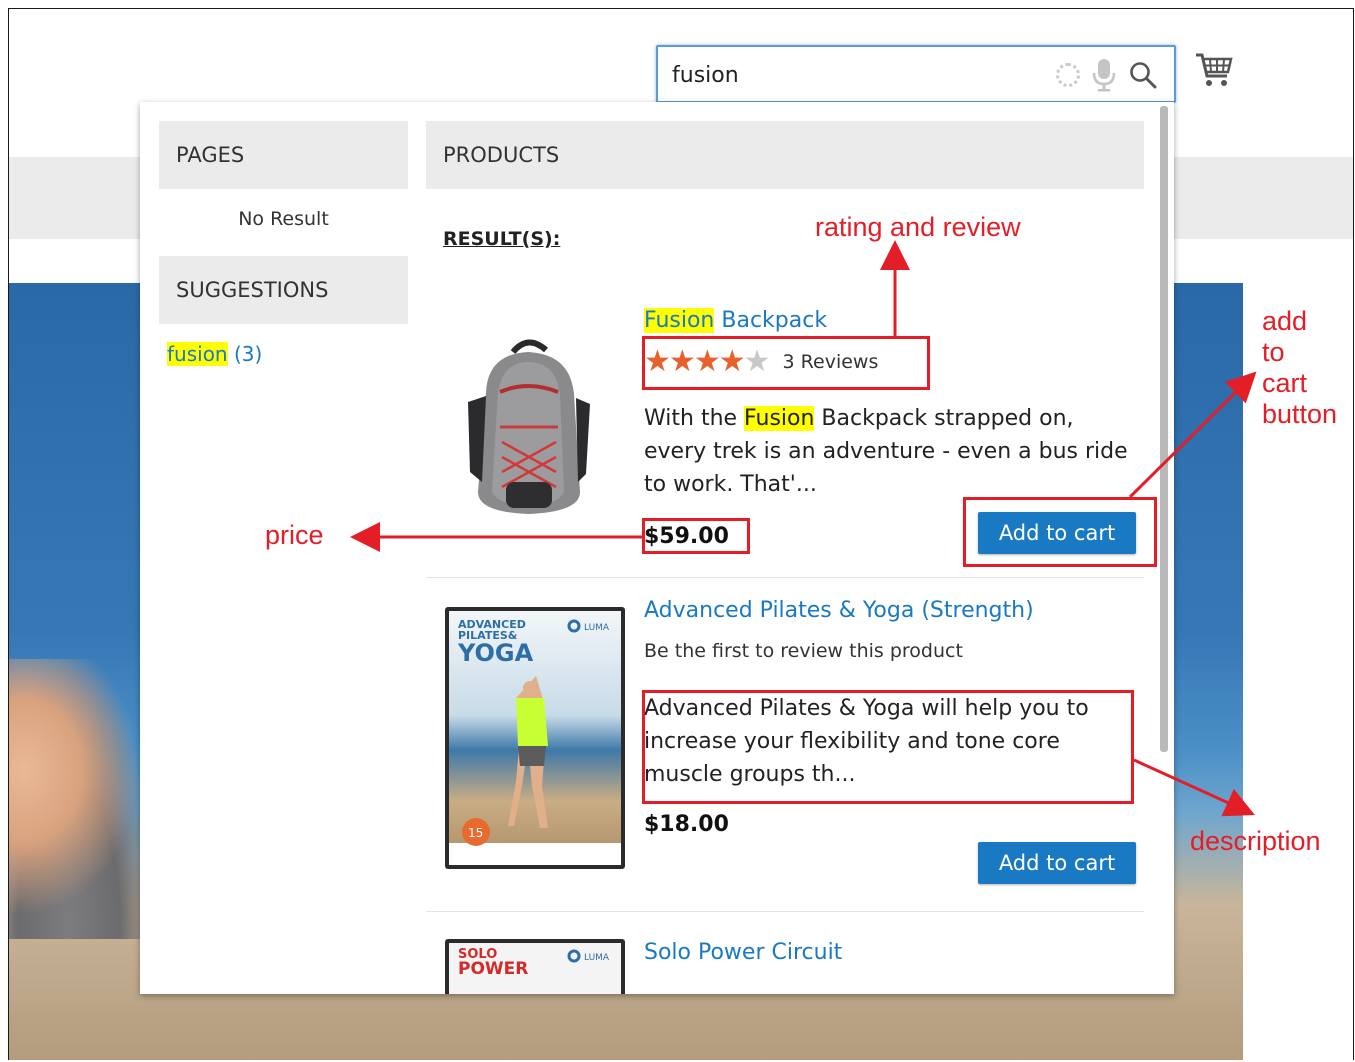 The width and height of the screenshot is (1355, 1062). What do you see at coordinates (785, 155) in the screenshot?
I see `products-heading: PRODUCTS` at bounding box center [785, 155].